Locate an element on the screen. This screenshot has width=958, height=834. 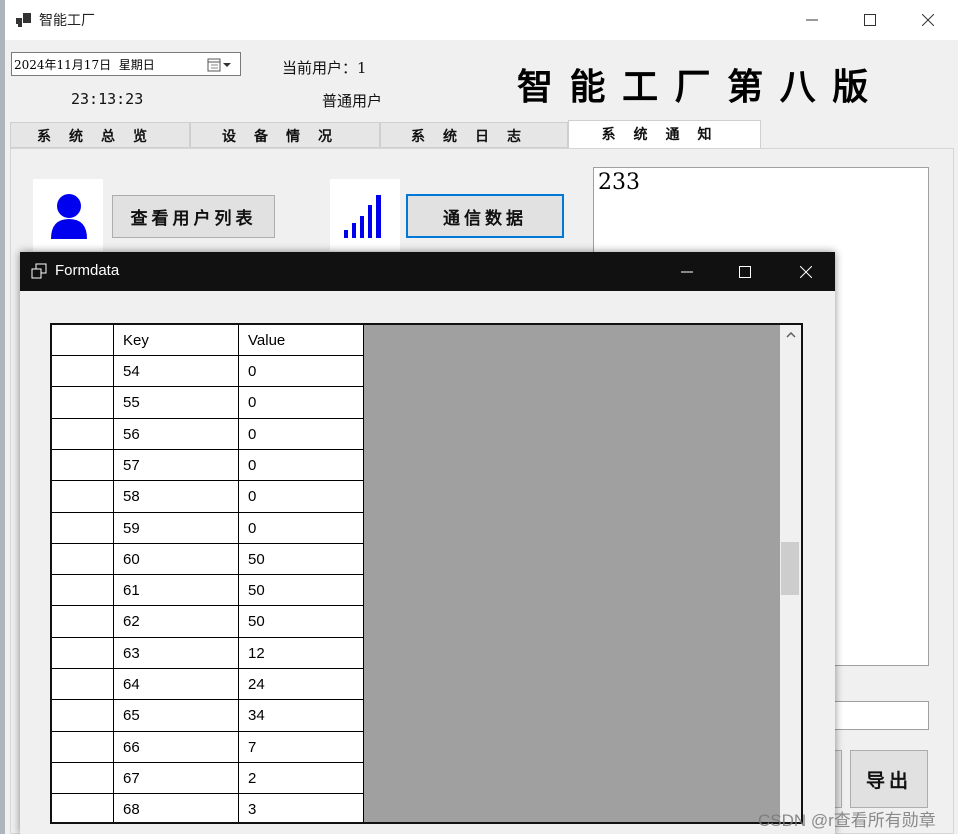
value-cell: 24 is located at coordinates (301, 684).